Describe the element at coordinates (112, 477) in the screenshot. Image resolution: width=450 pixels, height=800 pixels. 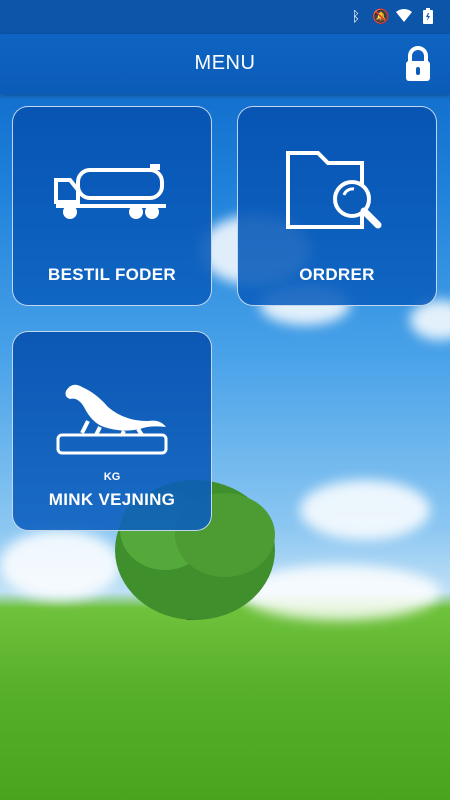
I see `kg-badge: KG` at that location.